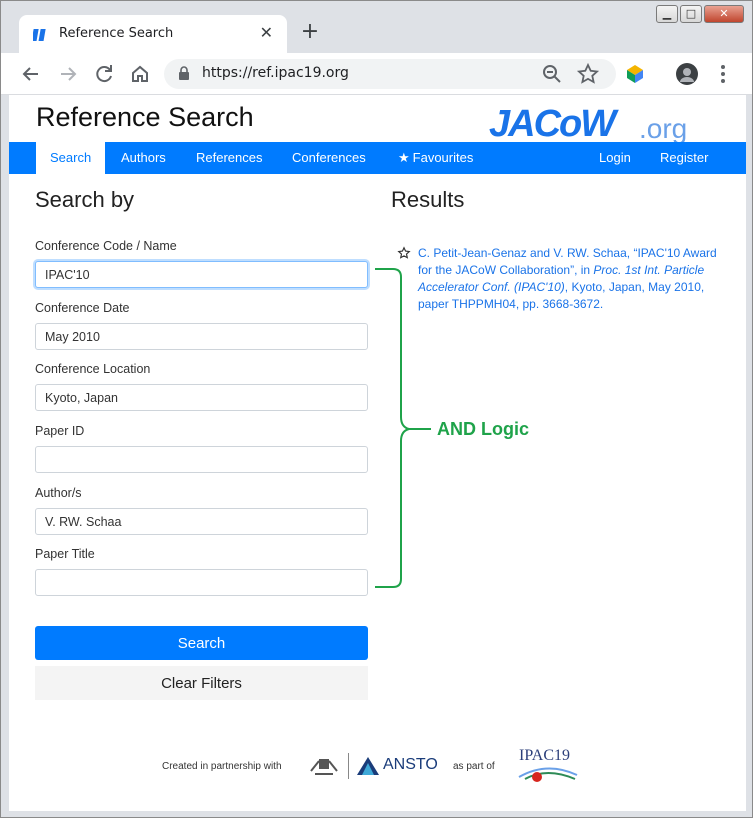 This screenshot has width=753, height=818. Describe the element at coordinates (552, 74) in the screenshot. I see `zoom-icon` at that location.